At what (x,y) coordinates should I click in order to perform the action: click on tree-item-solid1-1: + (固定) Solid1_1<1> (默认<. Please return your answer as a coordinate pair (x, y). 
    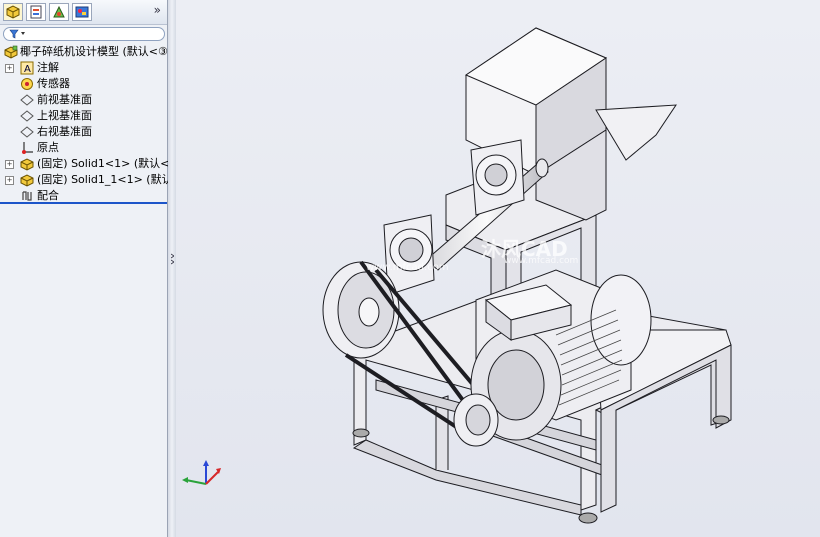
    Looking at the image, I should click on (84, 180).